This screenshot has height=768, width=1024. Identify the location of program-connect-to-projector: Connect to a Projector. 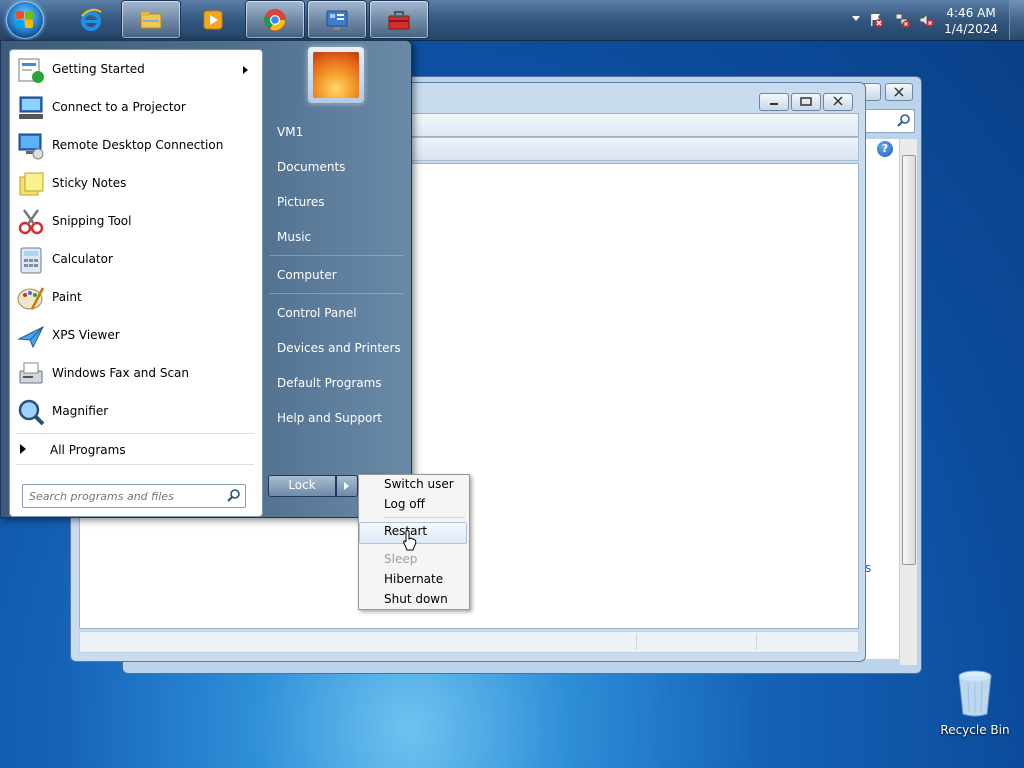
(135, 108).